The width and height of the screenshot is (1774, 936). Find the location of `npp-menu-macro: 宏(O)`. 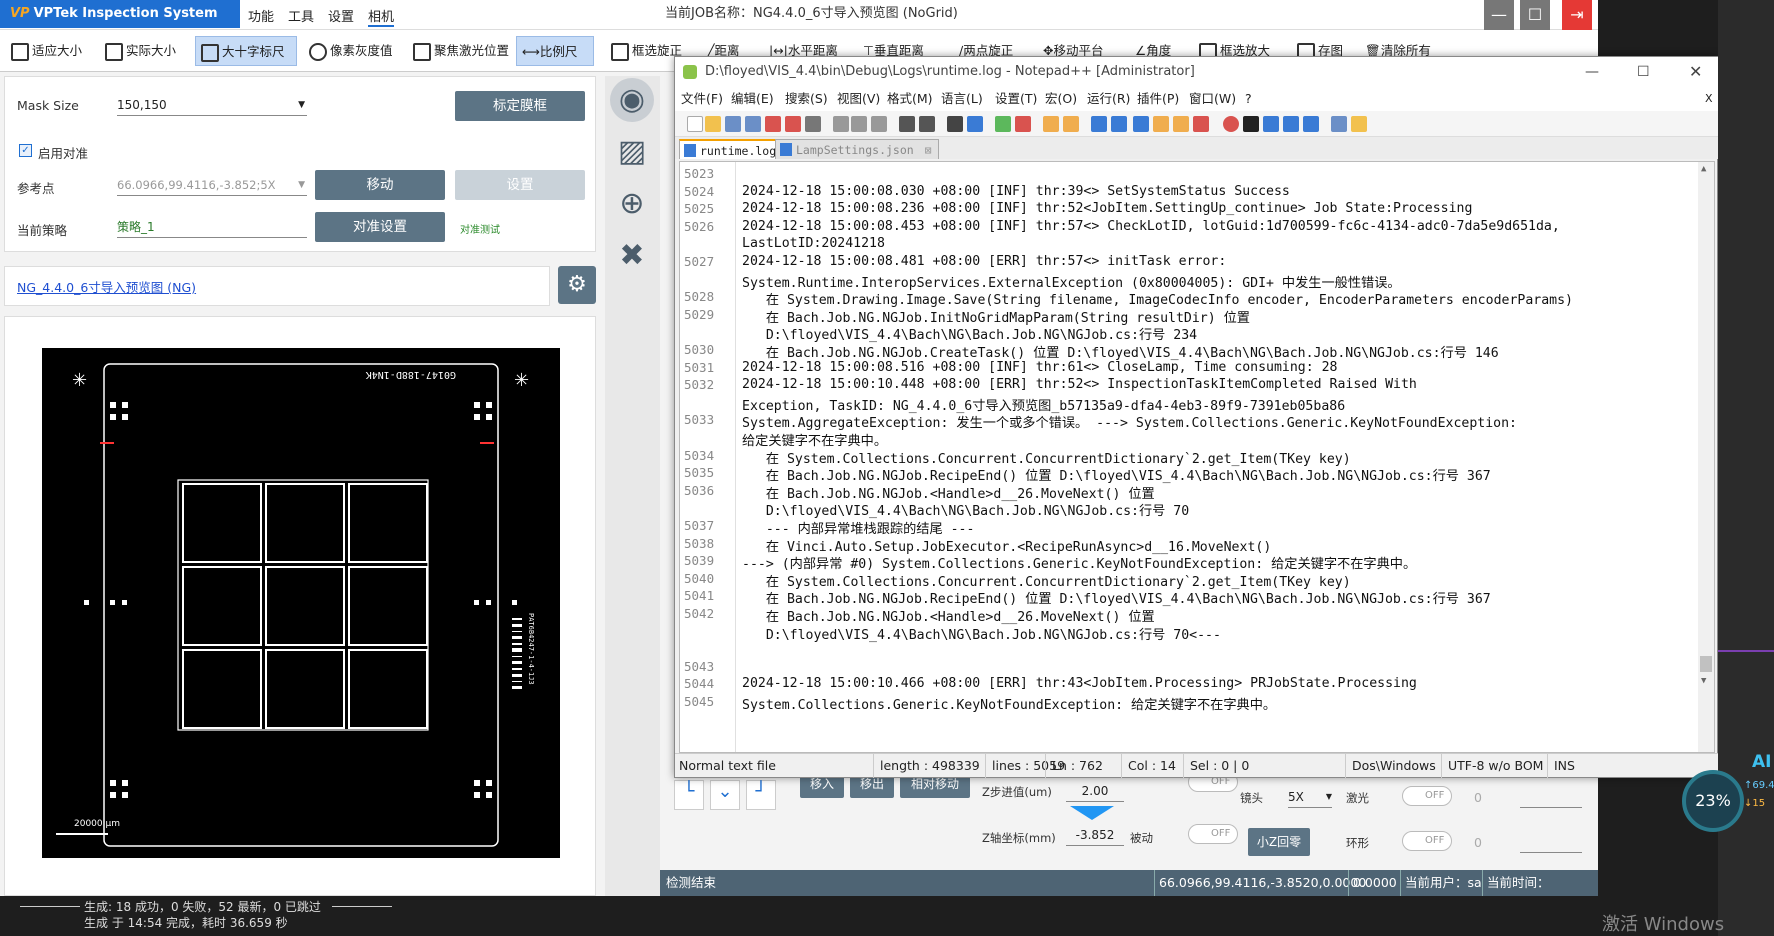

npp-menu-macro: 宏(O) is located at coordinates (1061, 99).